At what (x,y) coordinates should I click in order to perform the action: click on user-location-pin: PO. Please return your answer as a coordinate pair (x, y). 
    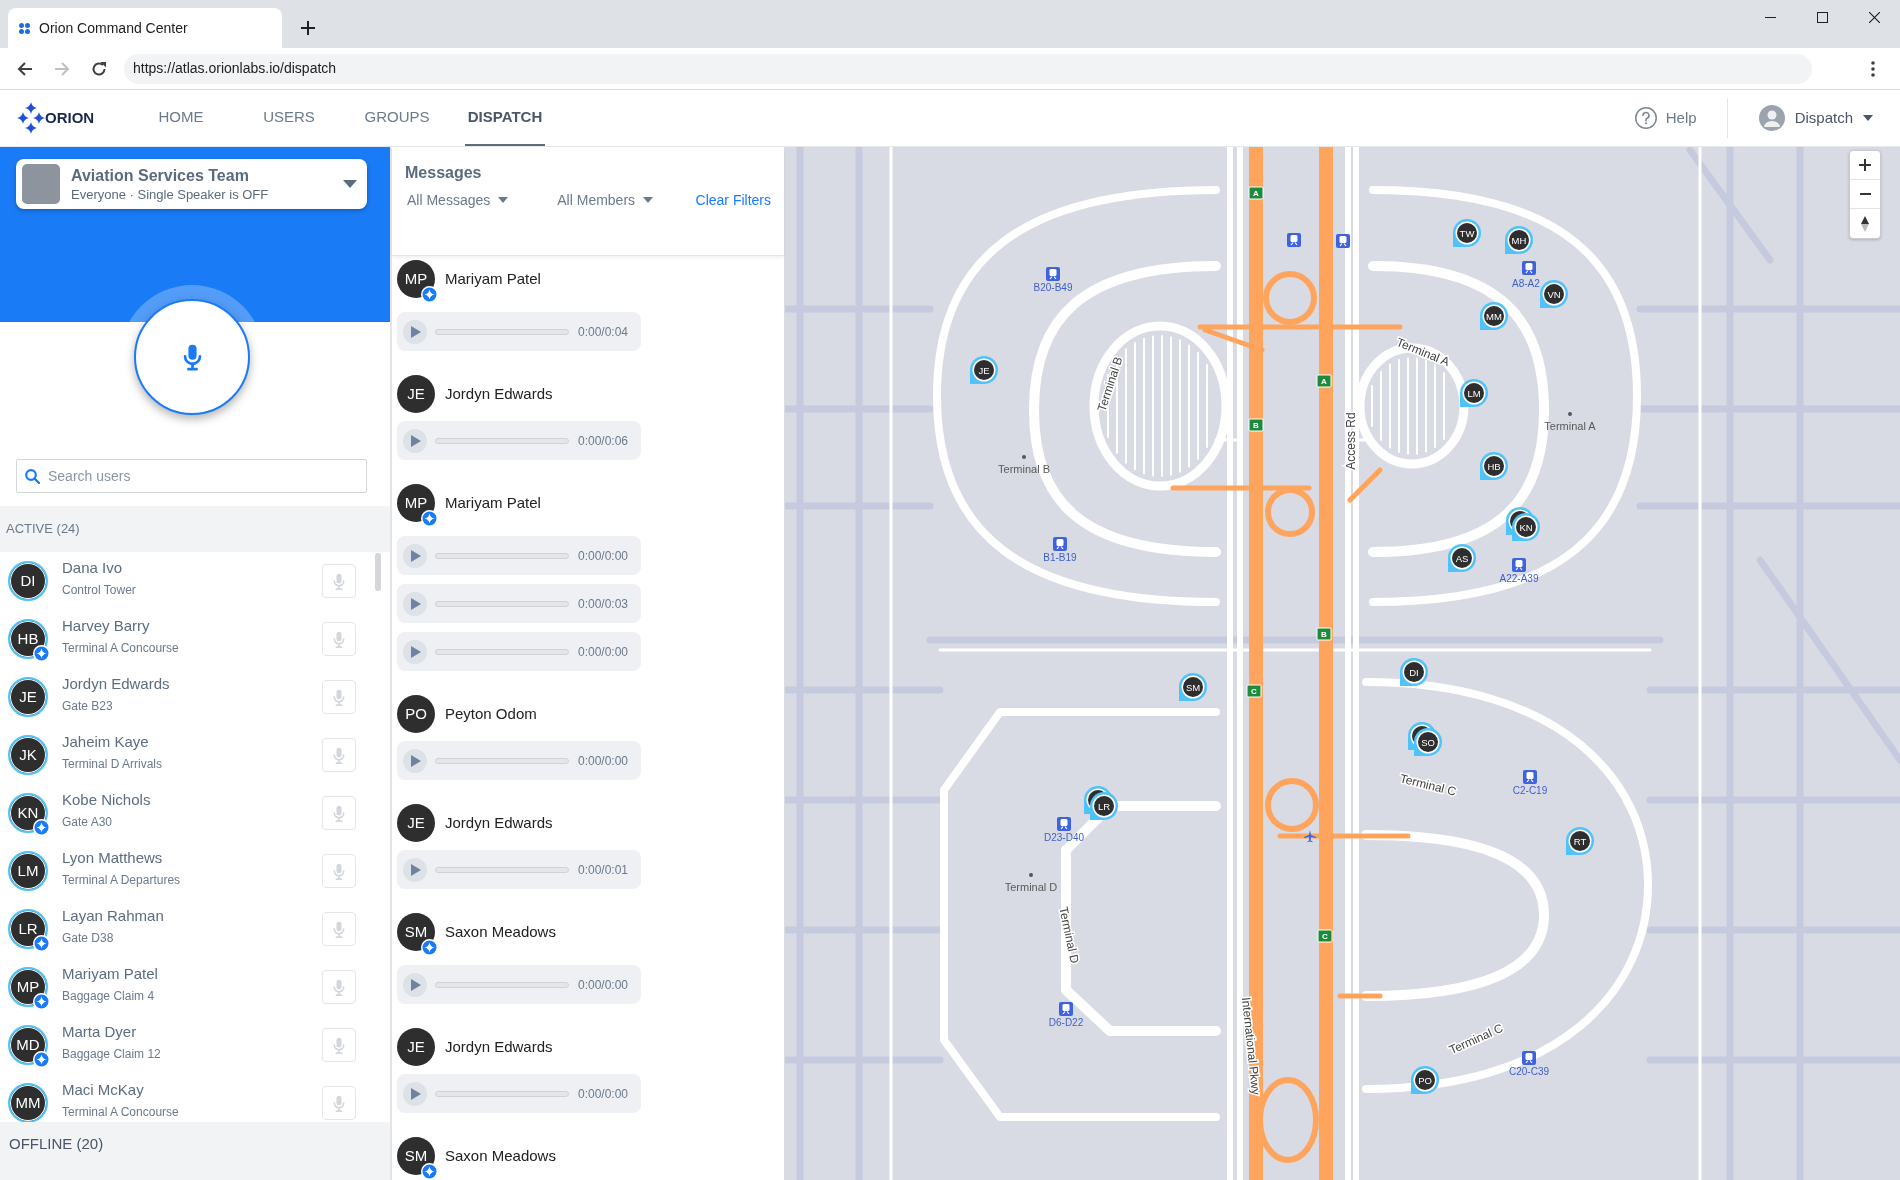
    Looking at the image, I should click on (1425, 1080).